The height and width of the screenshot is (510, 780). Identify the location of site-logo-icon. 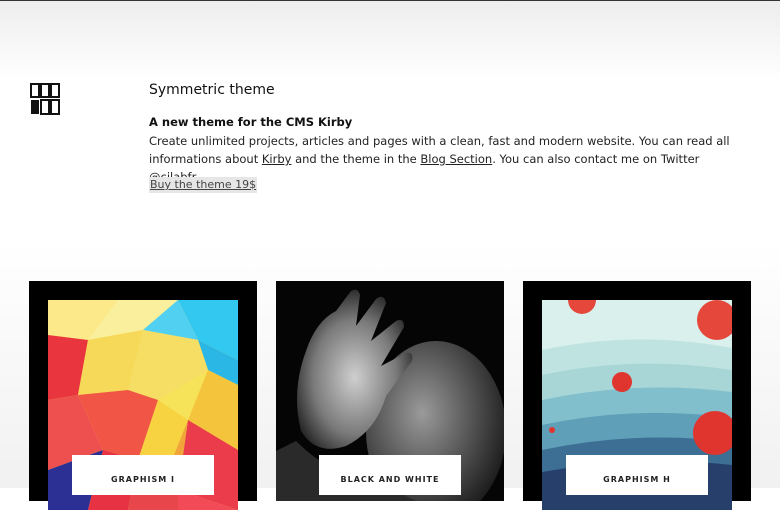
(45, 99).